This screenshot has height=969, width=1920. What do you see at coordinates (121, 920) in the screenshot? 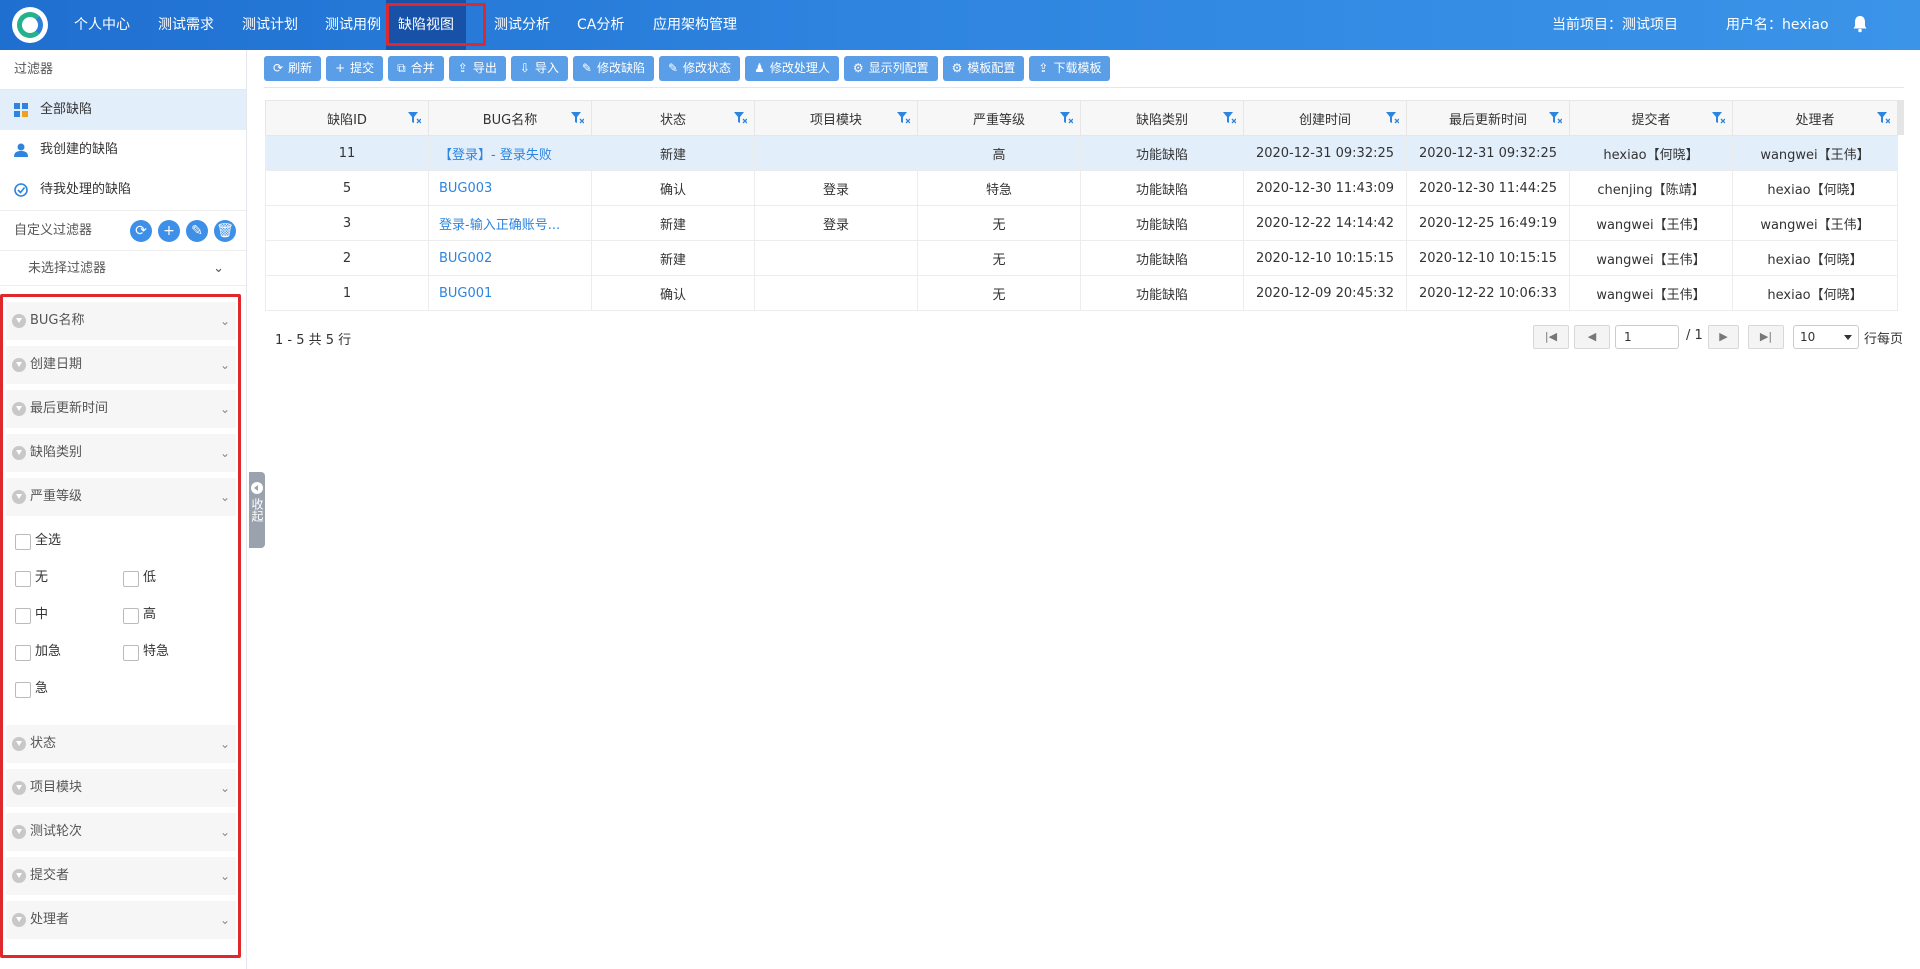
I see `filter-section: 处理者 ⌄` at bounding box center [121, 920].